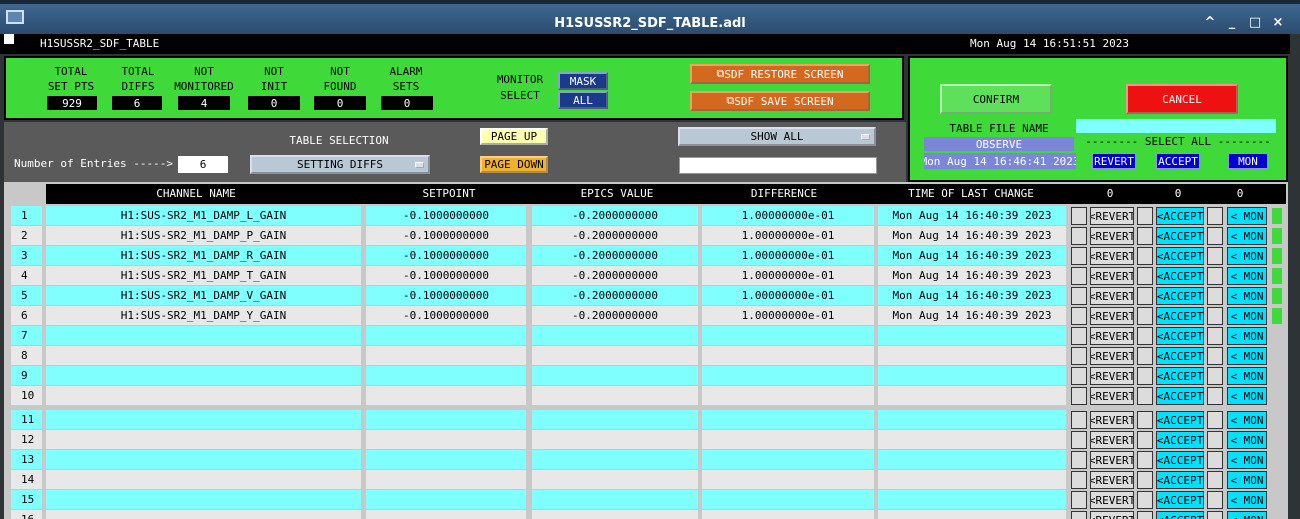 The image size is (1300, 519). I want to click on table-selection-menu: SETTING DIFFS, so click(340, 164).